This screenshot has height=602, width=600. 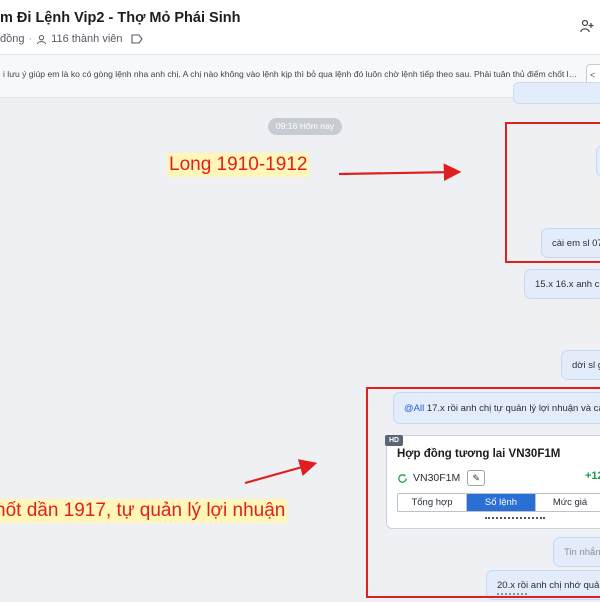 What do you see at coordinates (281, 472) in the screenshot?
I see `arrow-exit` at bounding box center [281, 472].